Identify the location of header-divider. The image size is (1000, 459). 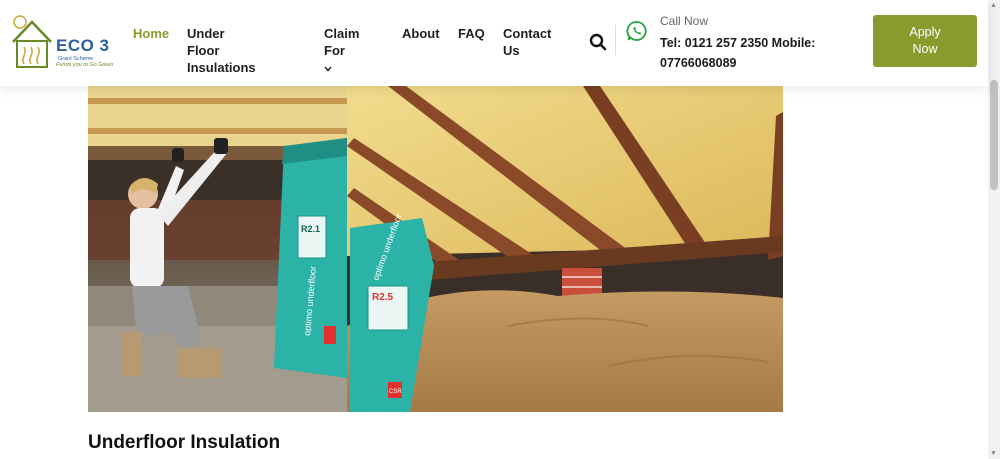
(615, 40).